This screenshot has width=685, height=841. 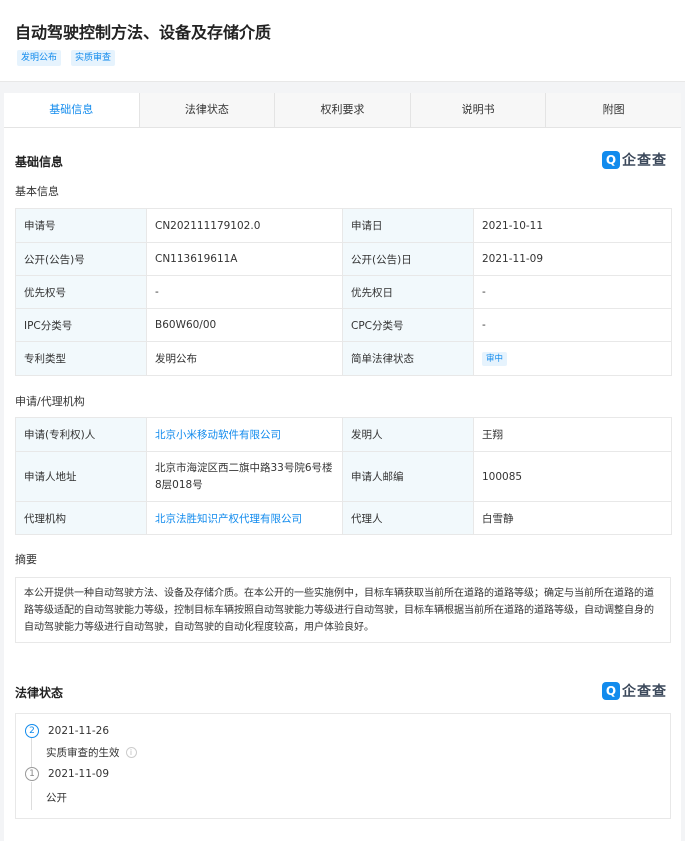 What do you see at coordinates (408, 434) in the screenshot?
I see `field-label: 发明人` at bounding box center [408, 434].